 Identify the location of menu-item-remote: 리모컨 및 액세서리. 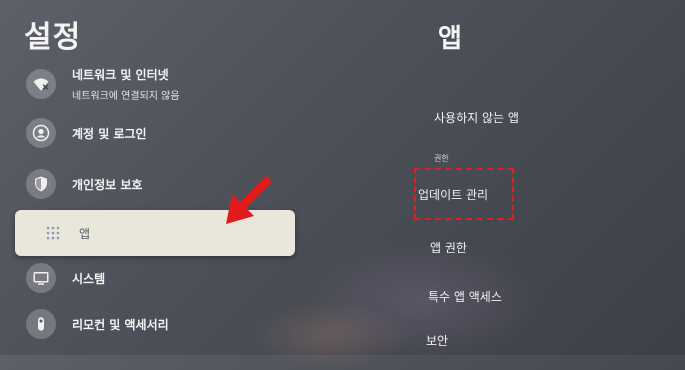
(97, 324).